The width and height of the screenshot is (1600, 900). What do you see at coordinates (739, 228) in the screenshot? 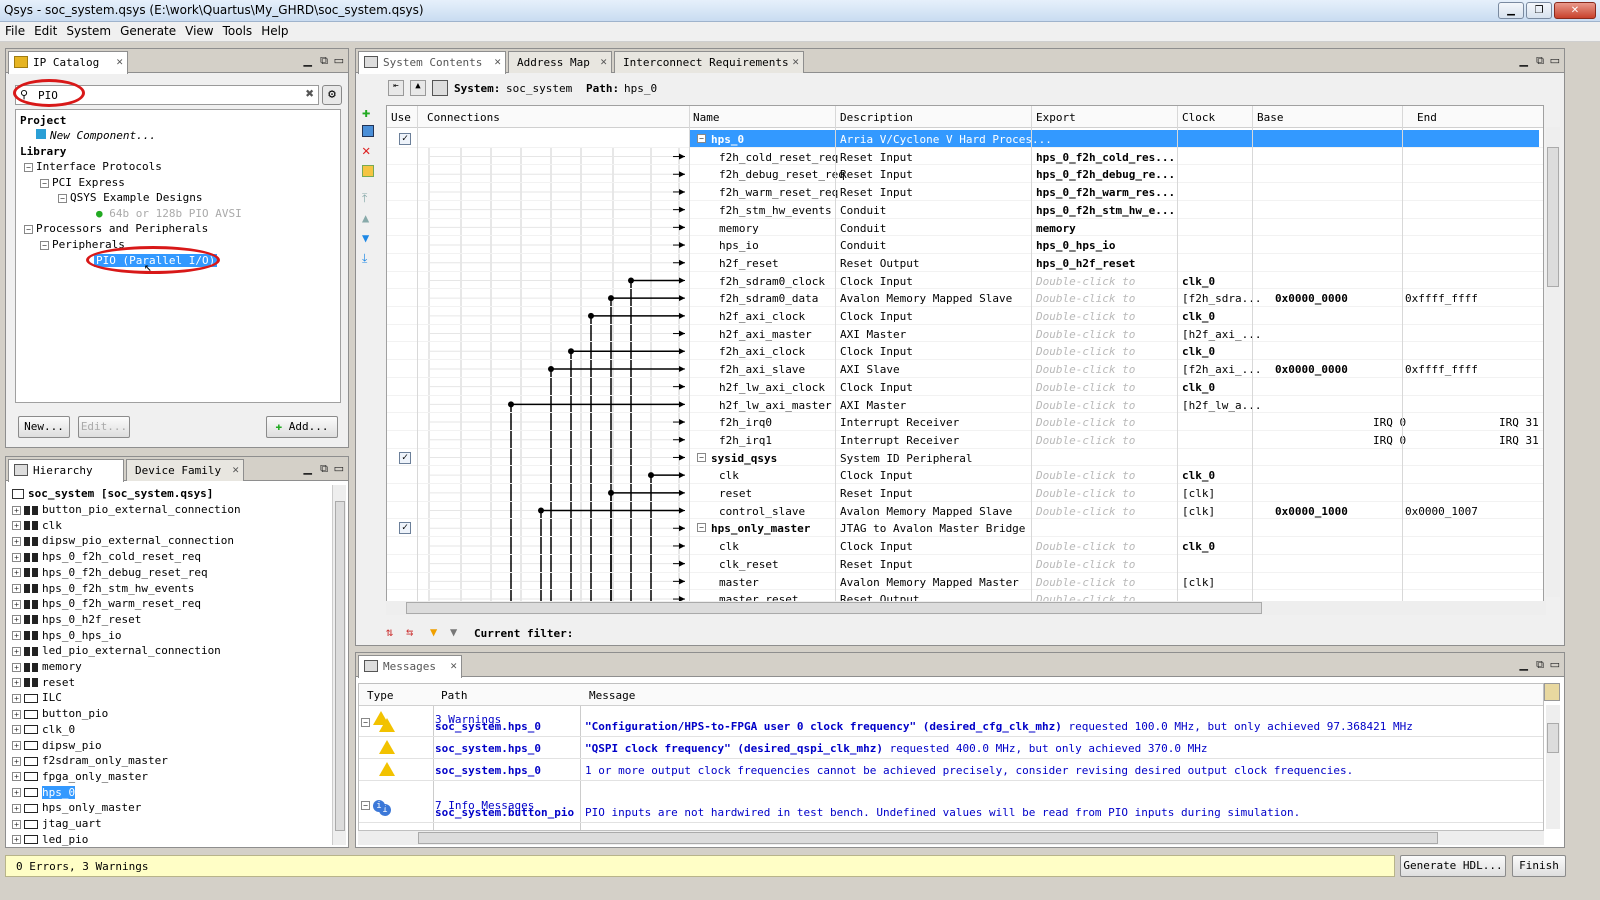
I see `port-name: memory` at bounding box center [739, 228].